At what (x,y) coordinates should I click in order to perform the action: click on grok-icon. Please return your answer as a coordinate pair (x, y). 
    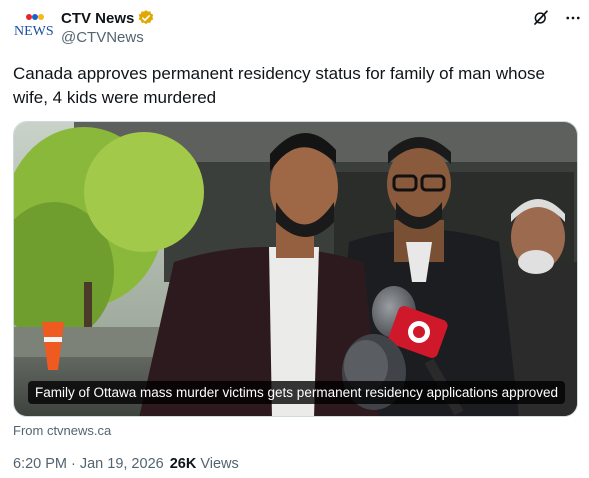
    Looking at the image, I should click on (541, 18).